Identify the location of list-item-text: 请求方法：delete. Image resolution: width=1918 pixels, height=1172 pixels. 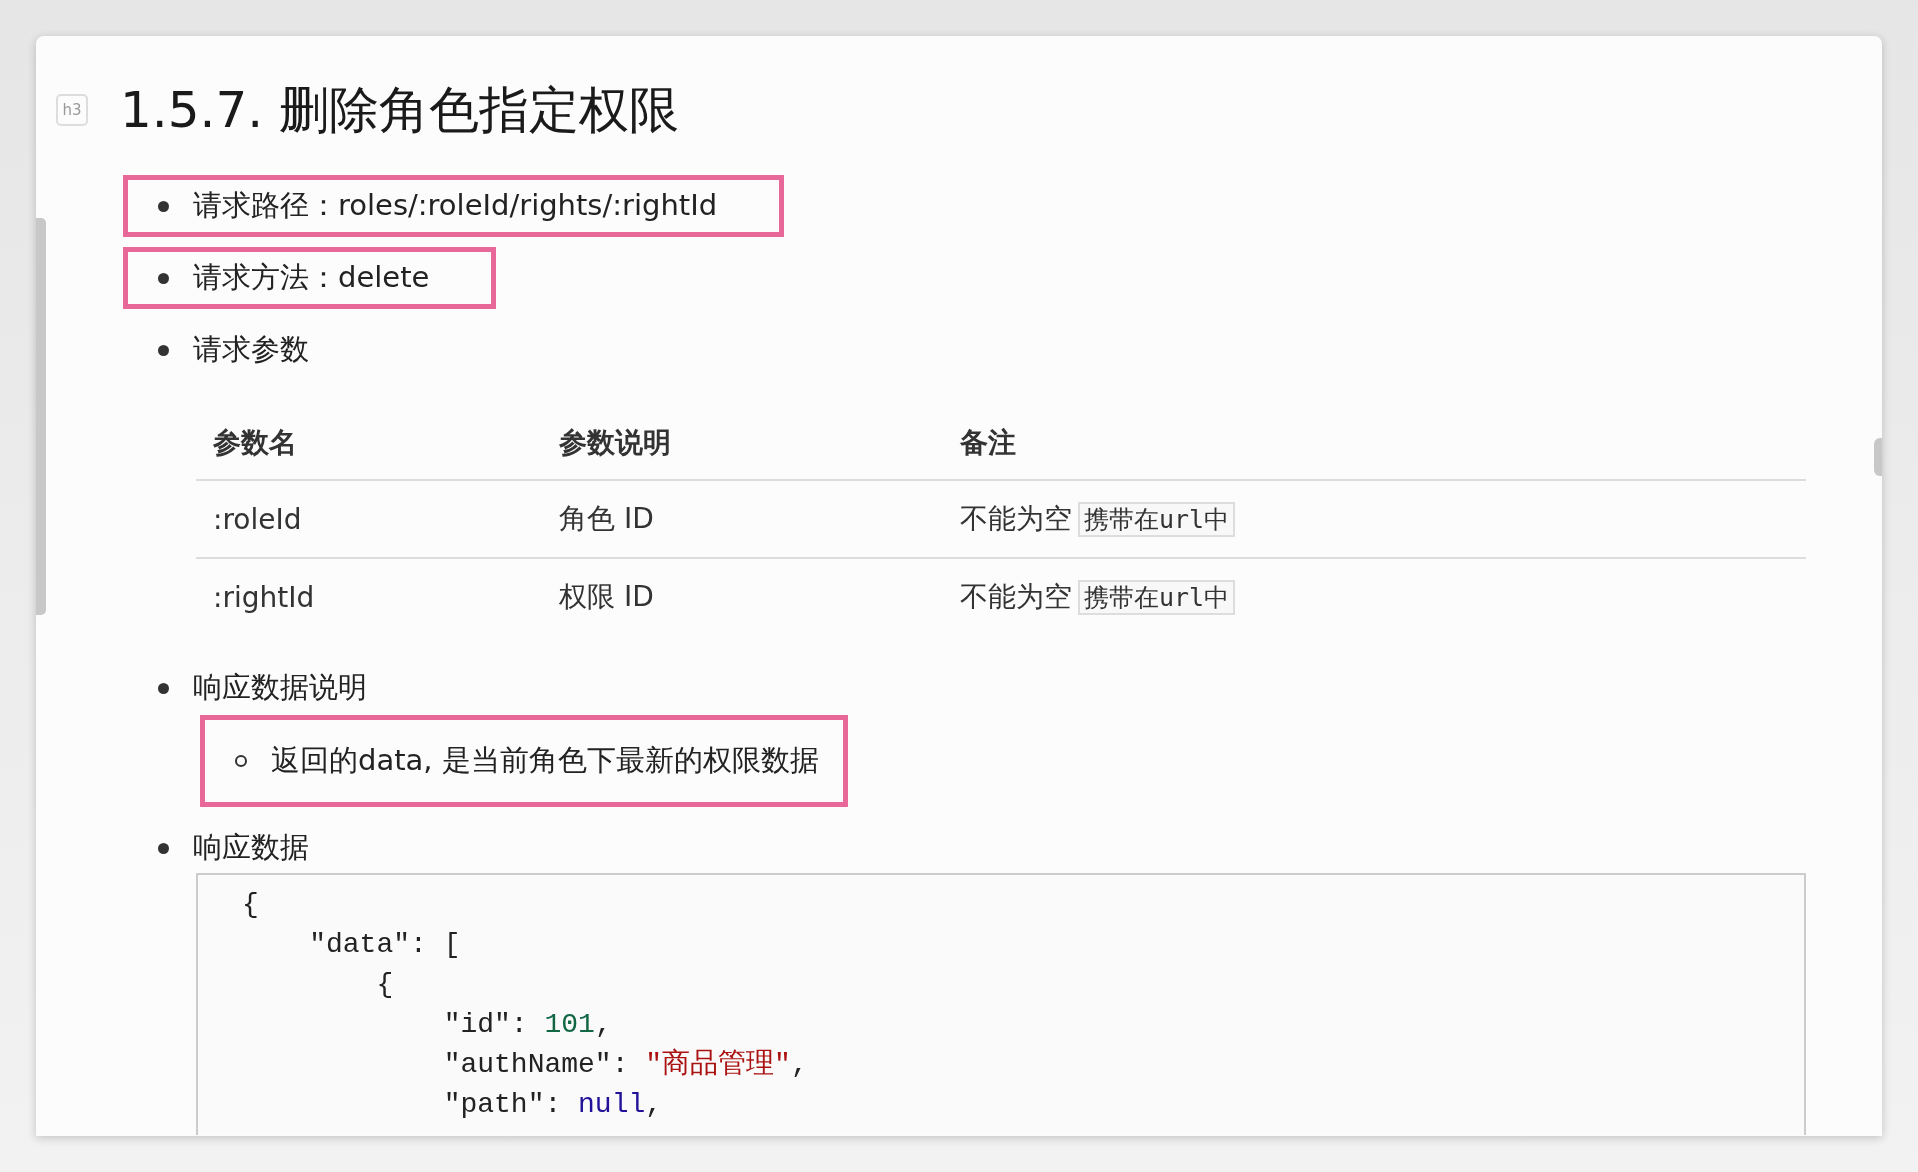
(311, 277).